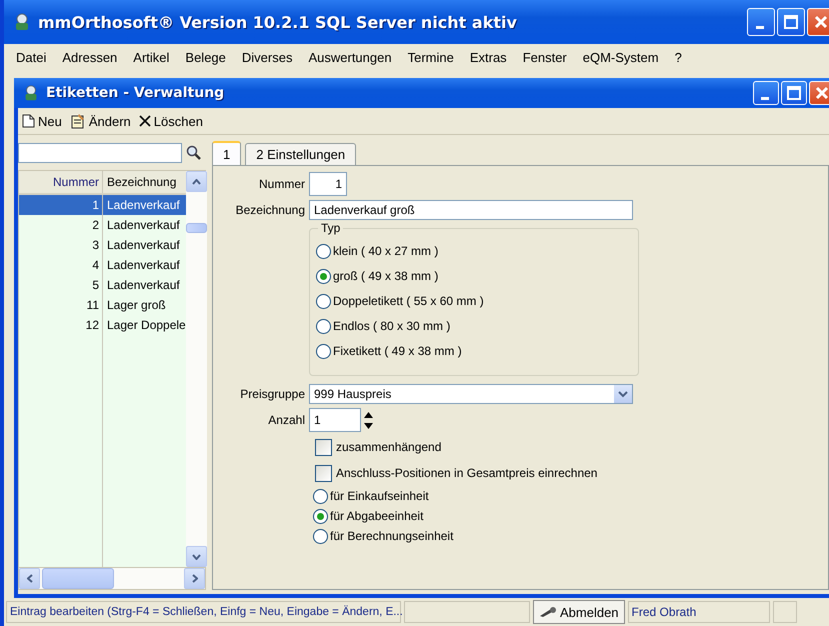 Image resolution: width=829 pixels, height=626 pixels. I want to click on column-header: Nummer, so click(61, 182).